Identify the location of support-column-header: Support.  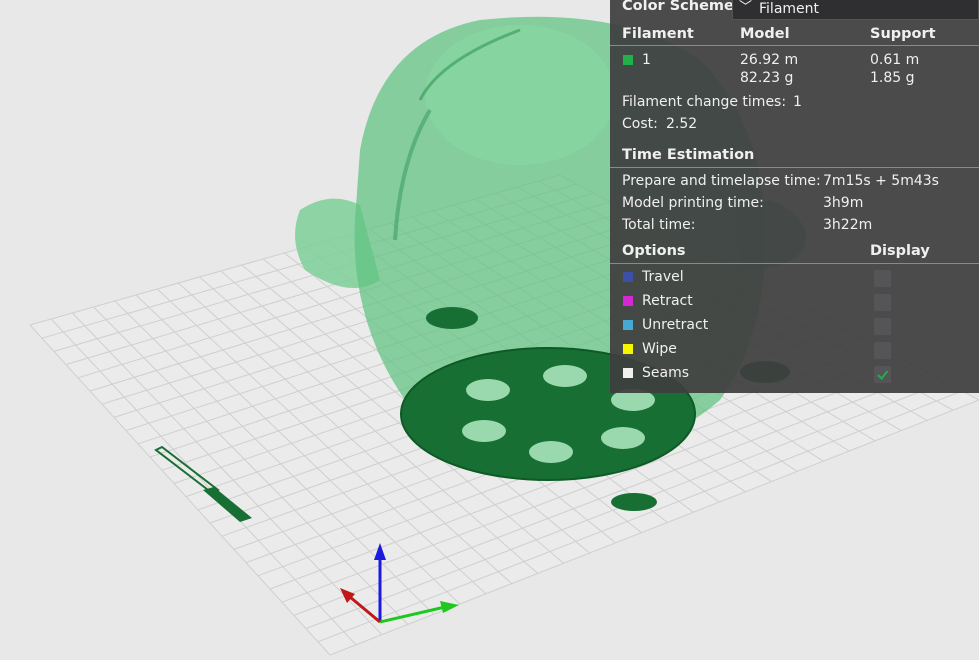
(903, 34).